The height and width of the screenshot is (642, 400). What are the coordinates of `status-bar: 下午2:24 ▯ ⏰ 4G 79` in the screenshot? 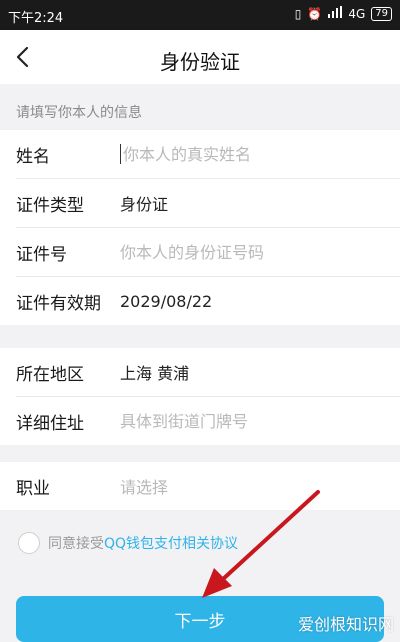 It's located at (200, 15).